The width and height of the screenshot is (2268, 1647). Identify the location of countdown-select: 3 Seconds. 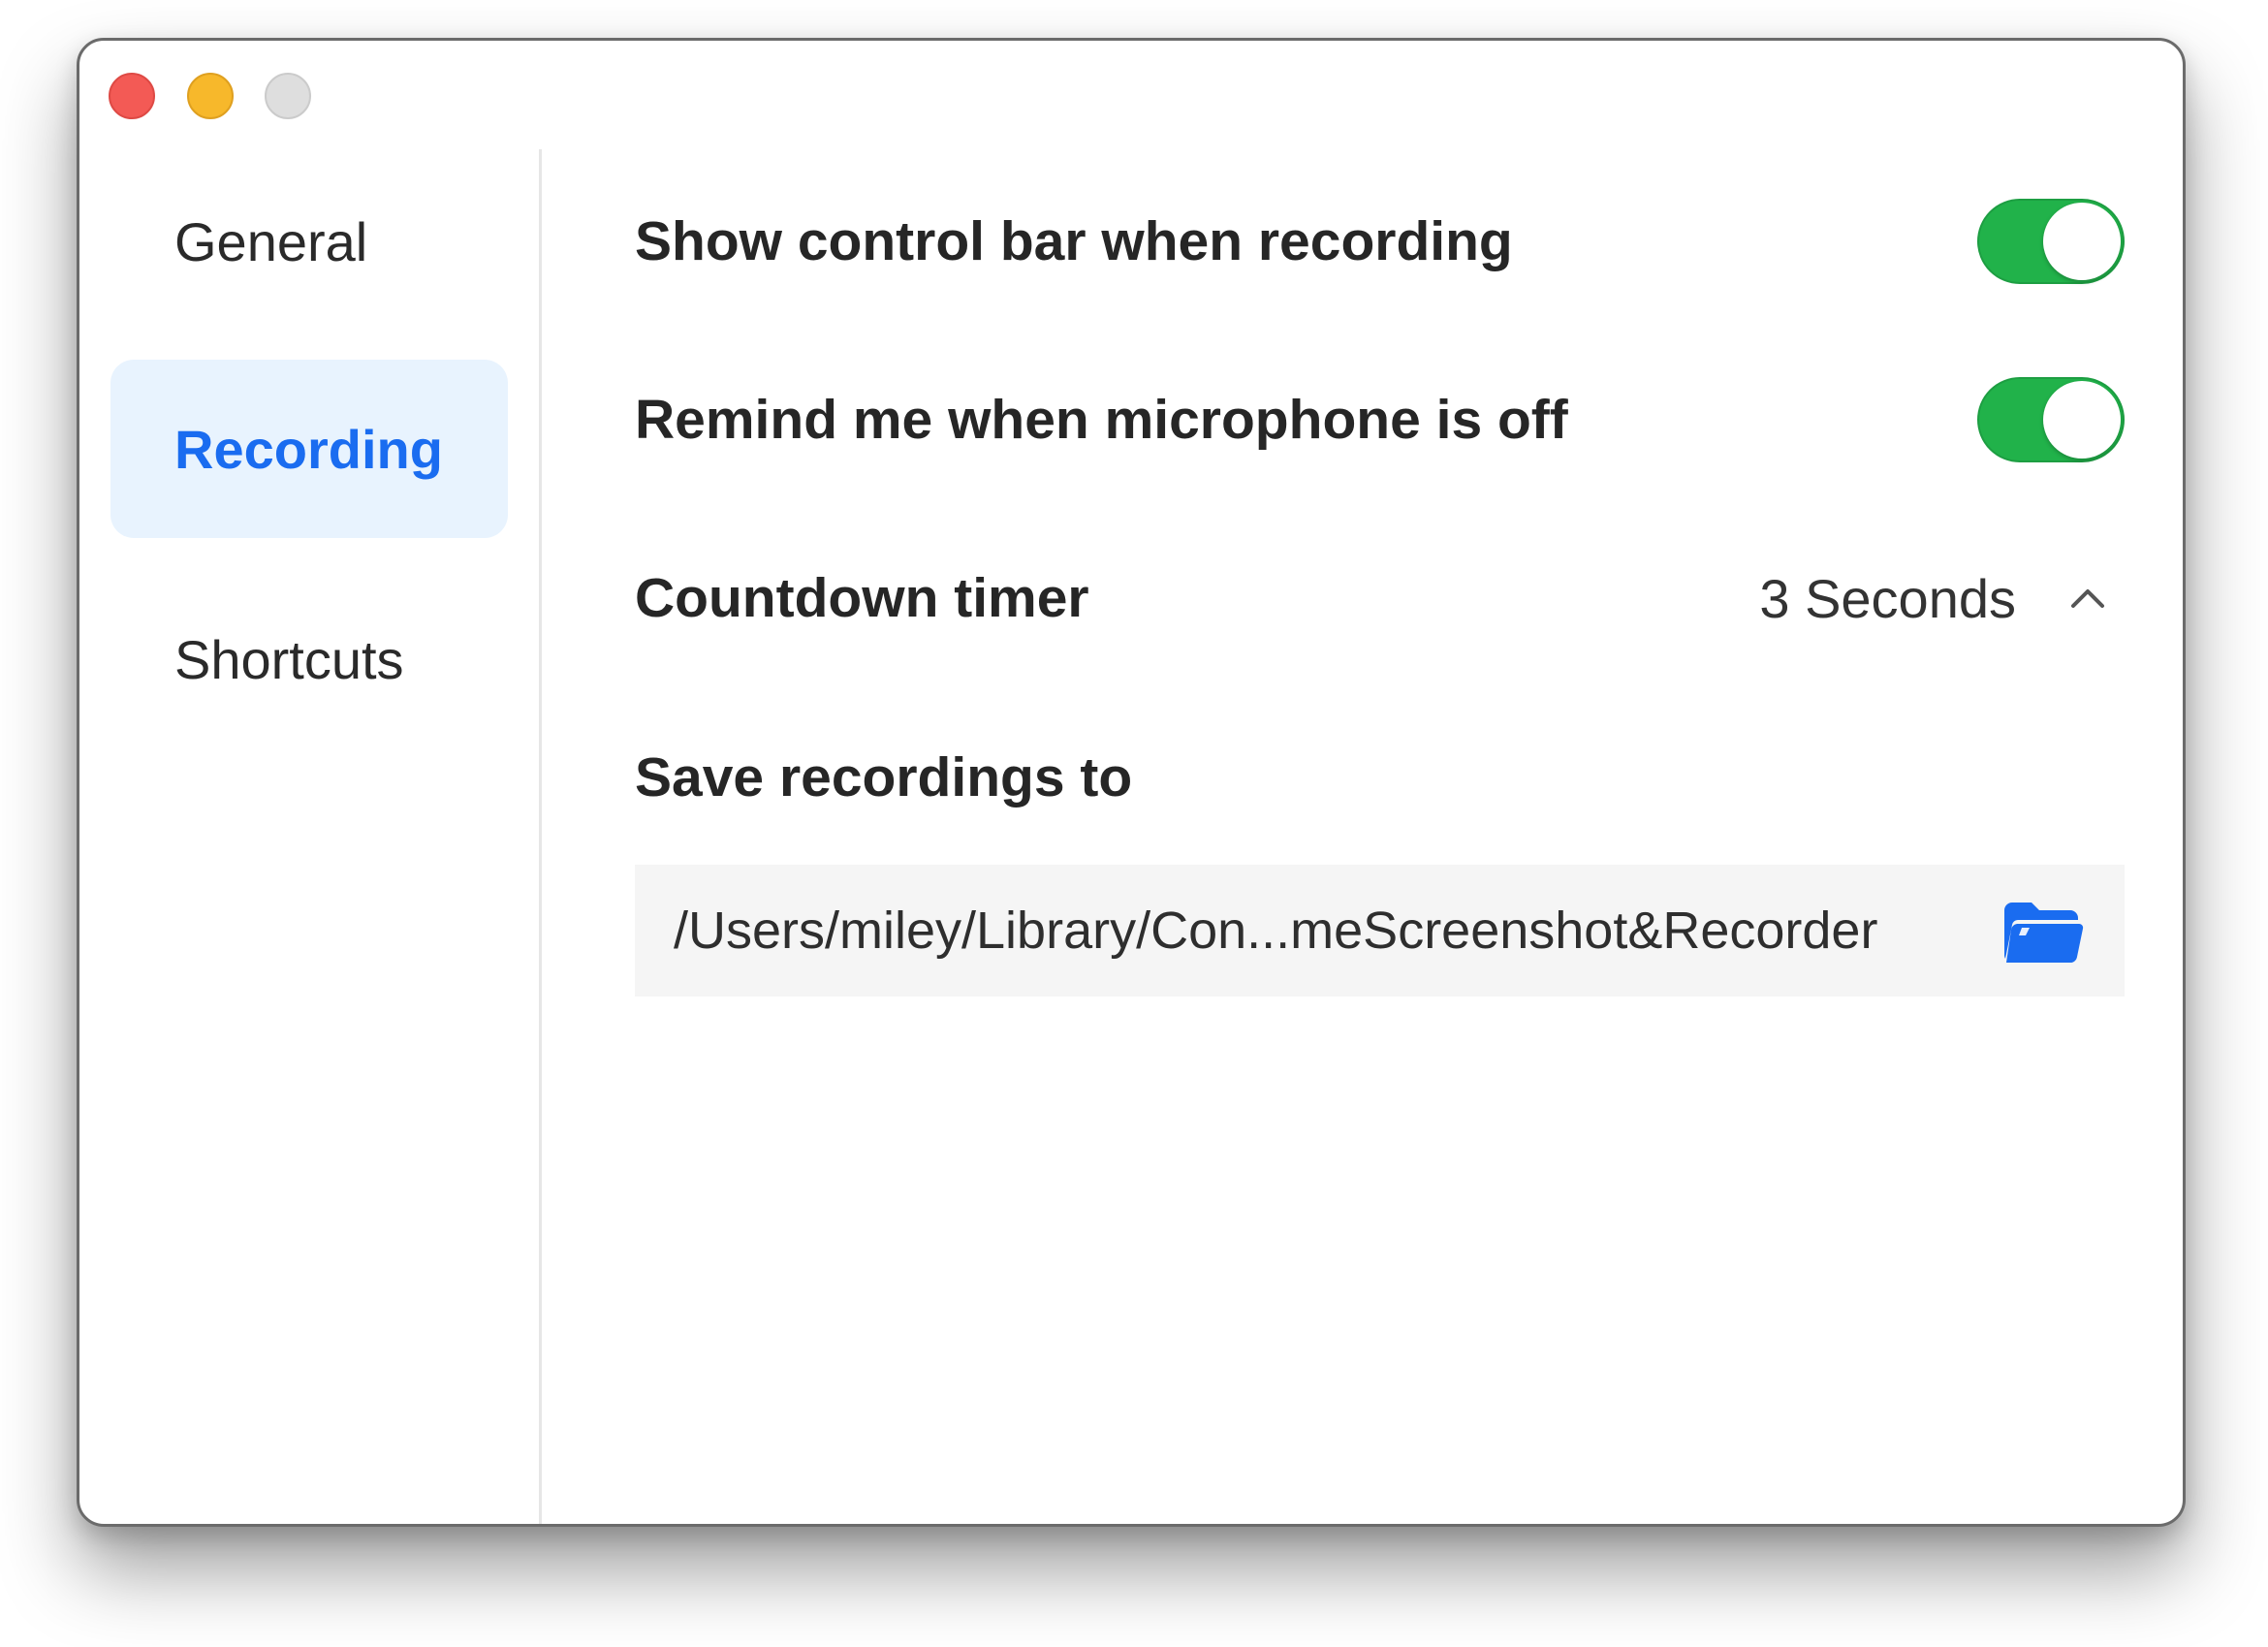
(1932, 598).